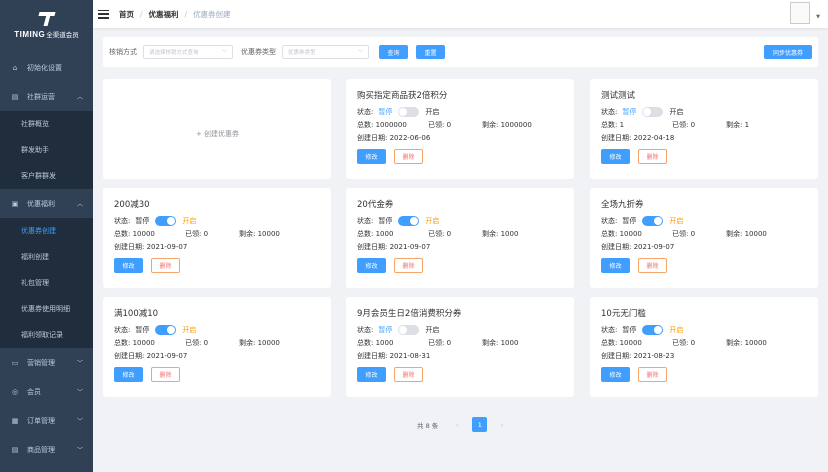 Image resolution: width=828 pixels, height=472 pixels. I want to click on sidebar-subitem-welfare-create: 福利创建, so click(46, 257).